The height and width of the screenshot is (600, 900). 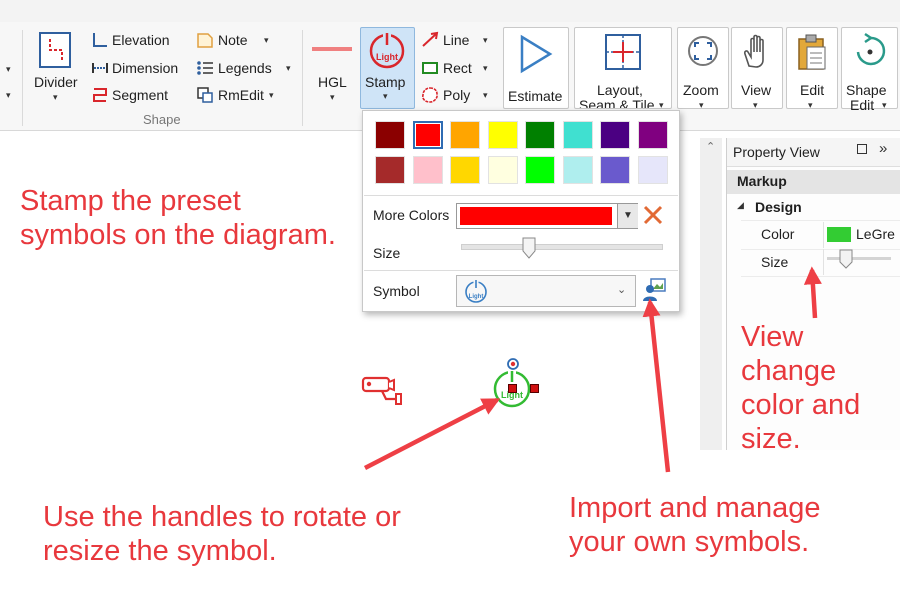 What do you see at coordinates (100, 68) in the screenshot?
I see `dimension-icon` at bounding box center [100, 68].